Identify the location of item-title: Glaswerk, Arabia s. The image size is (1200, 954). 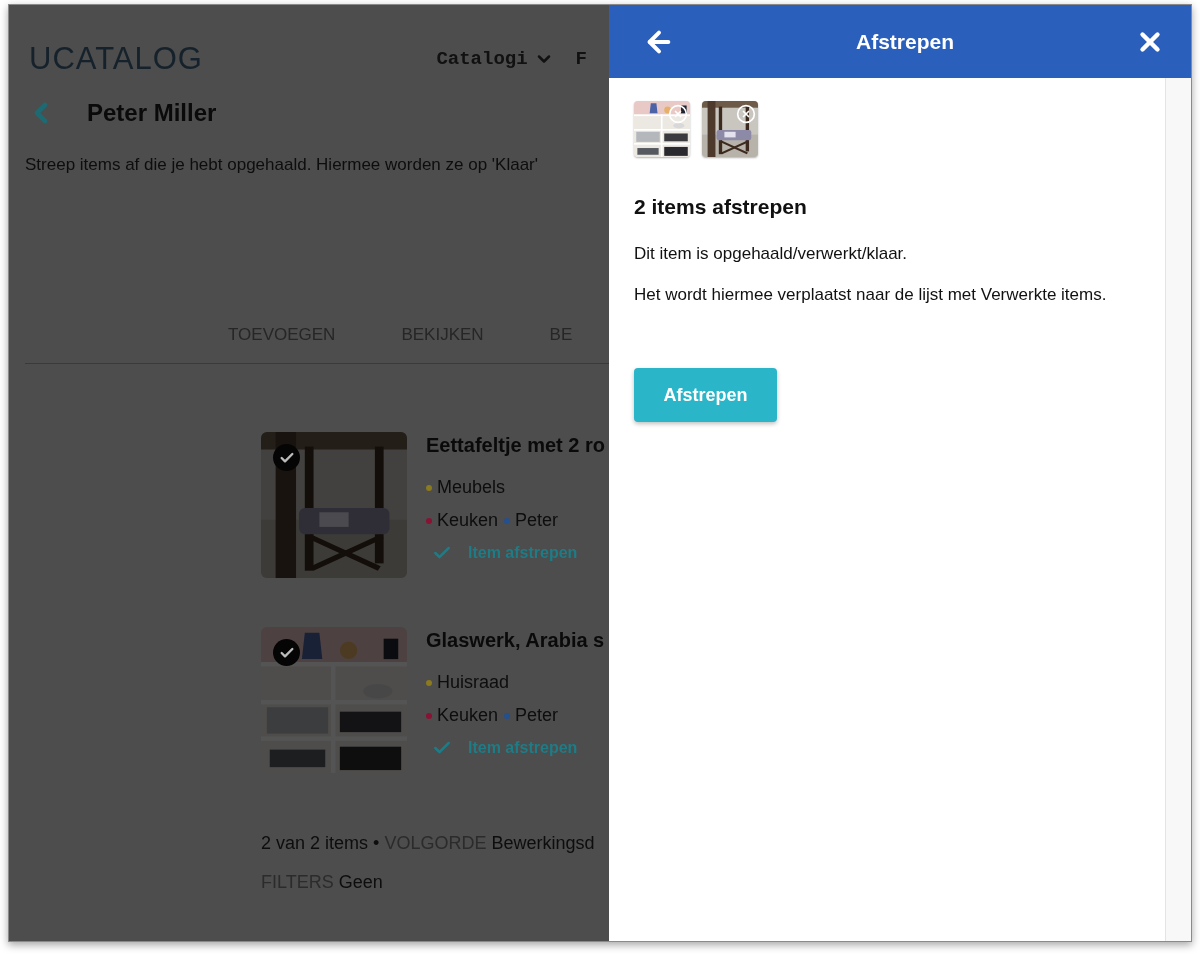
(515, 640).